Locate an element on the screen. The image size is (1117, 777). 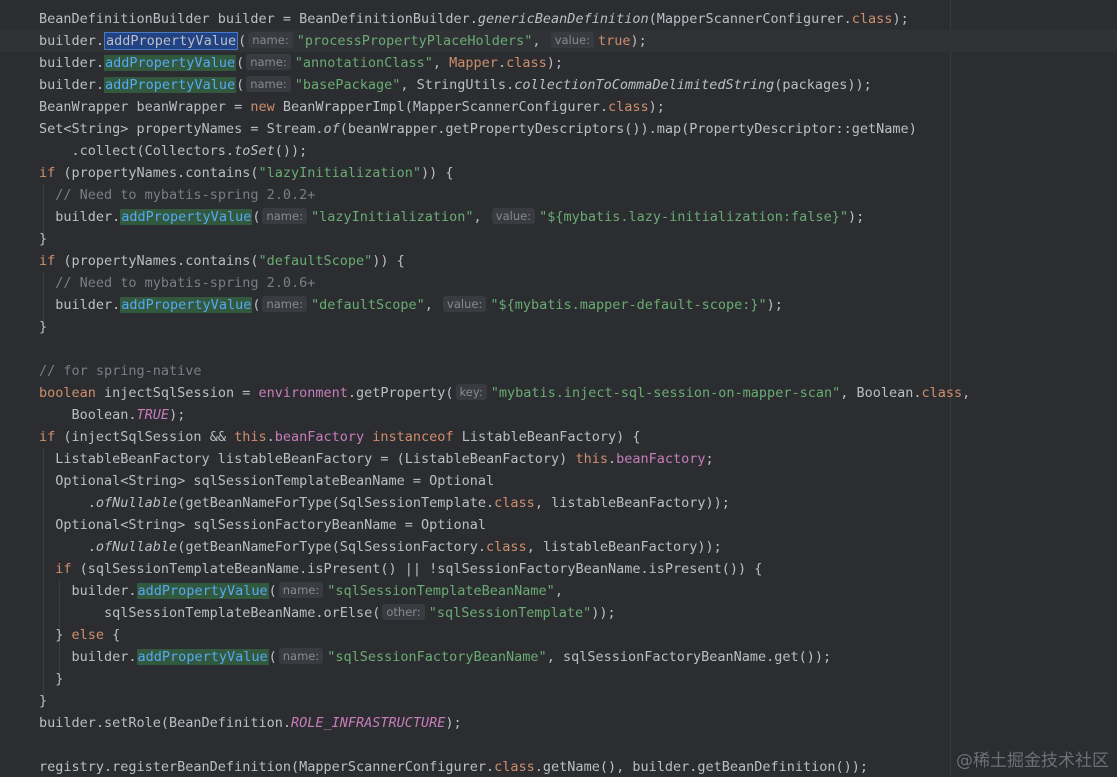
code-line: .collect(Collectors.toSet()); is located at coordinates (558, 151).